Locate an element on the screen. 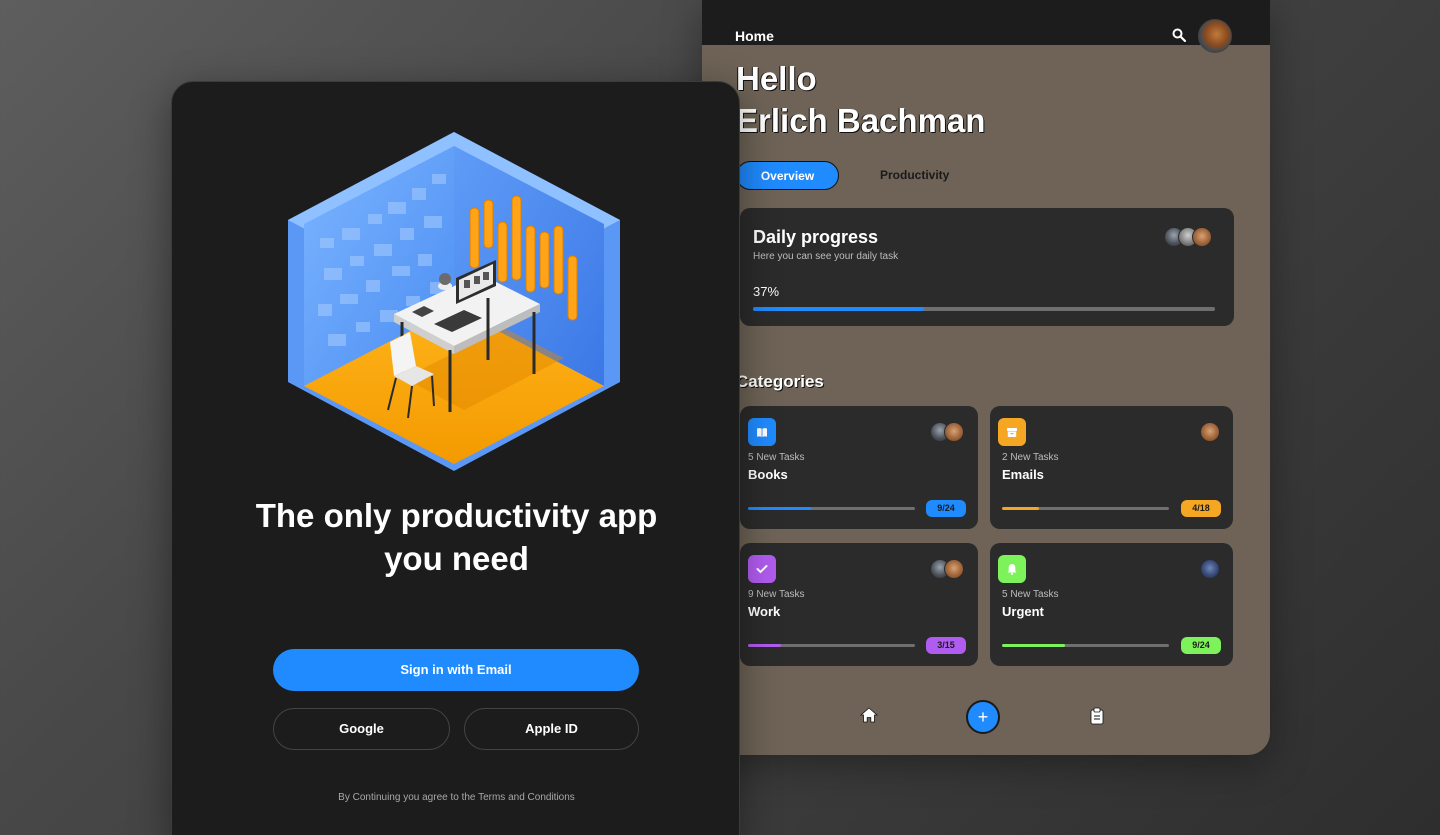  category-card-books: 5 New Tasks Books 9/24 is located at coordinates (859, 467).